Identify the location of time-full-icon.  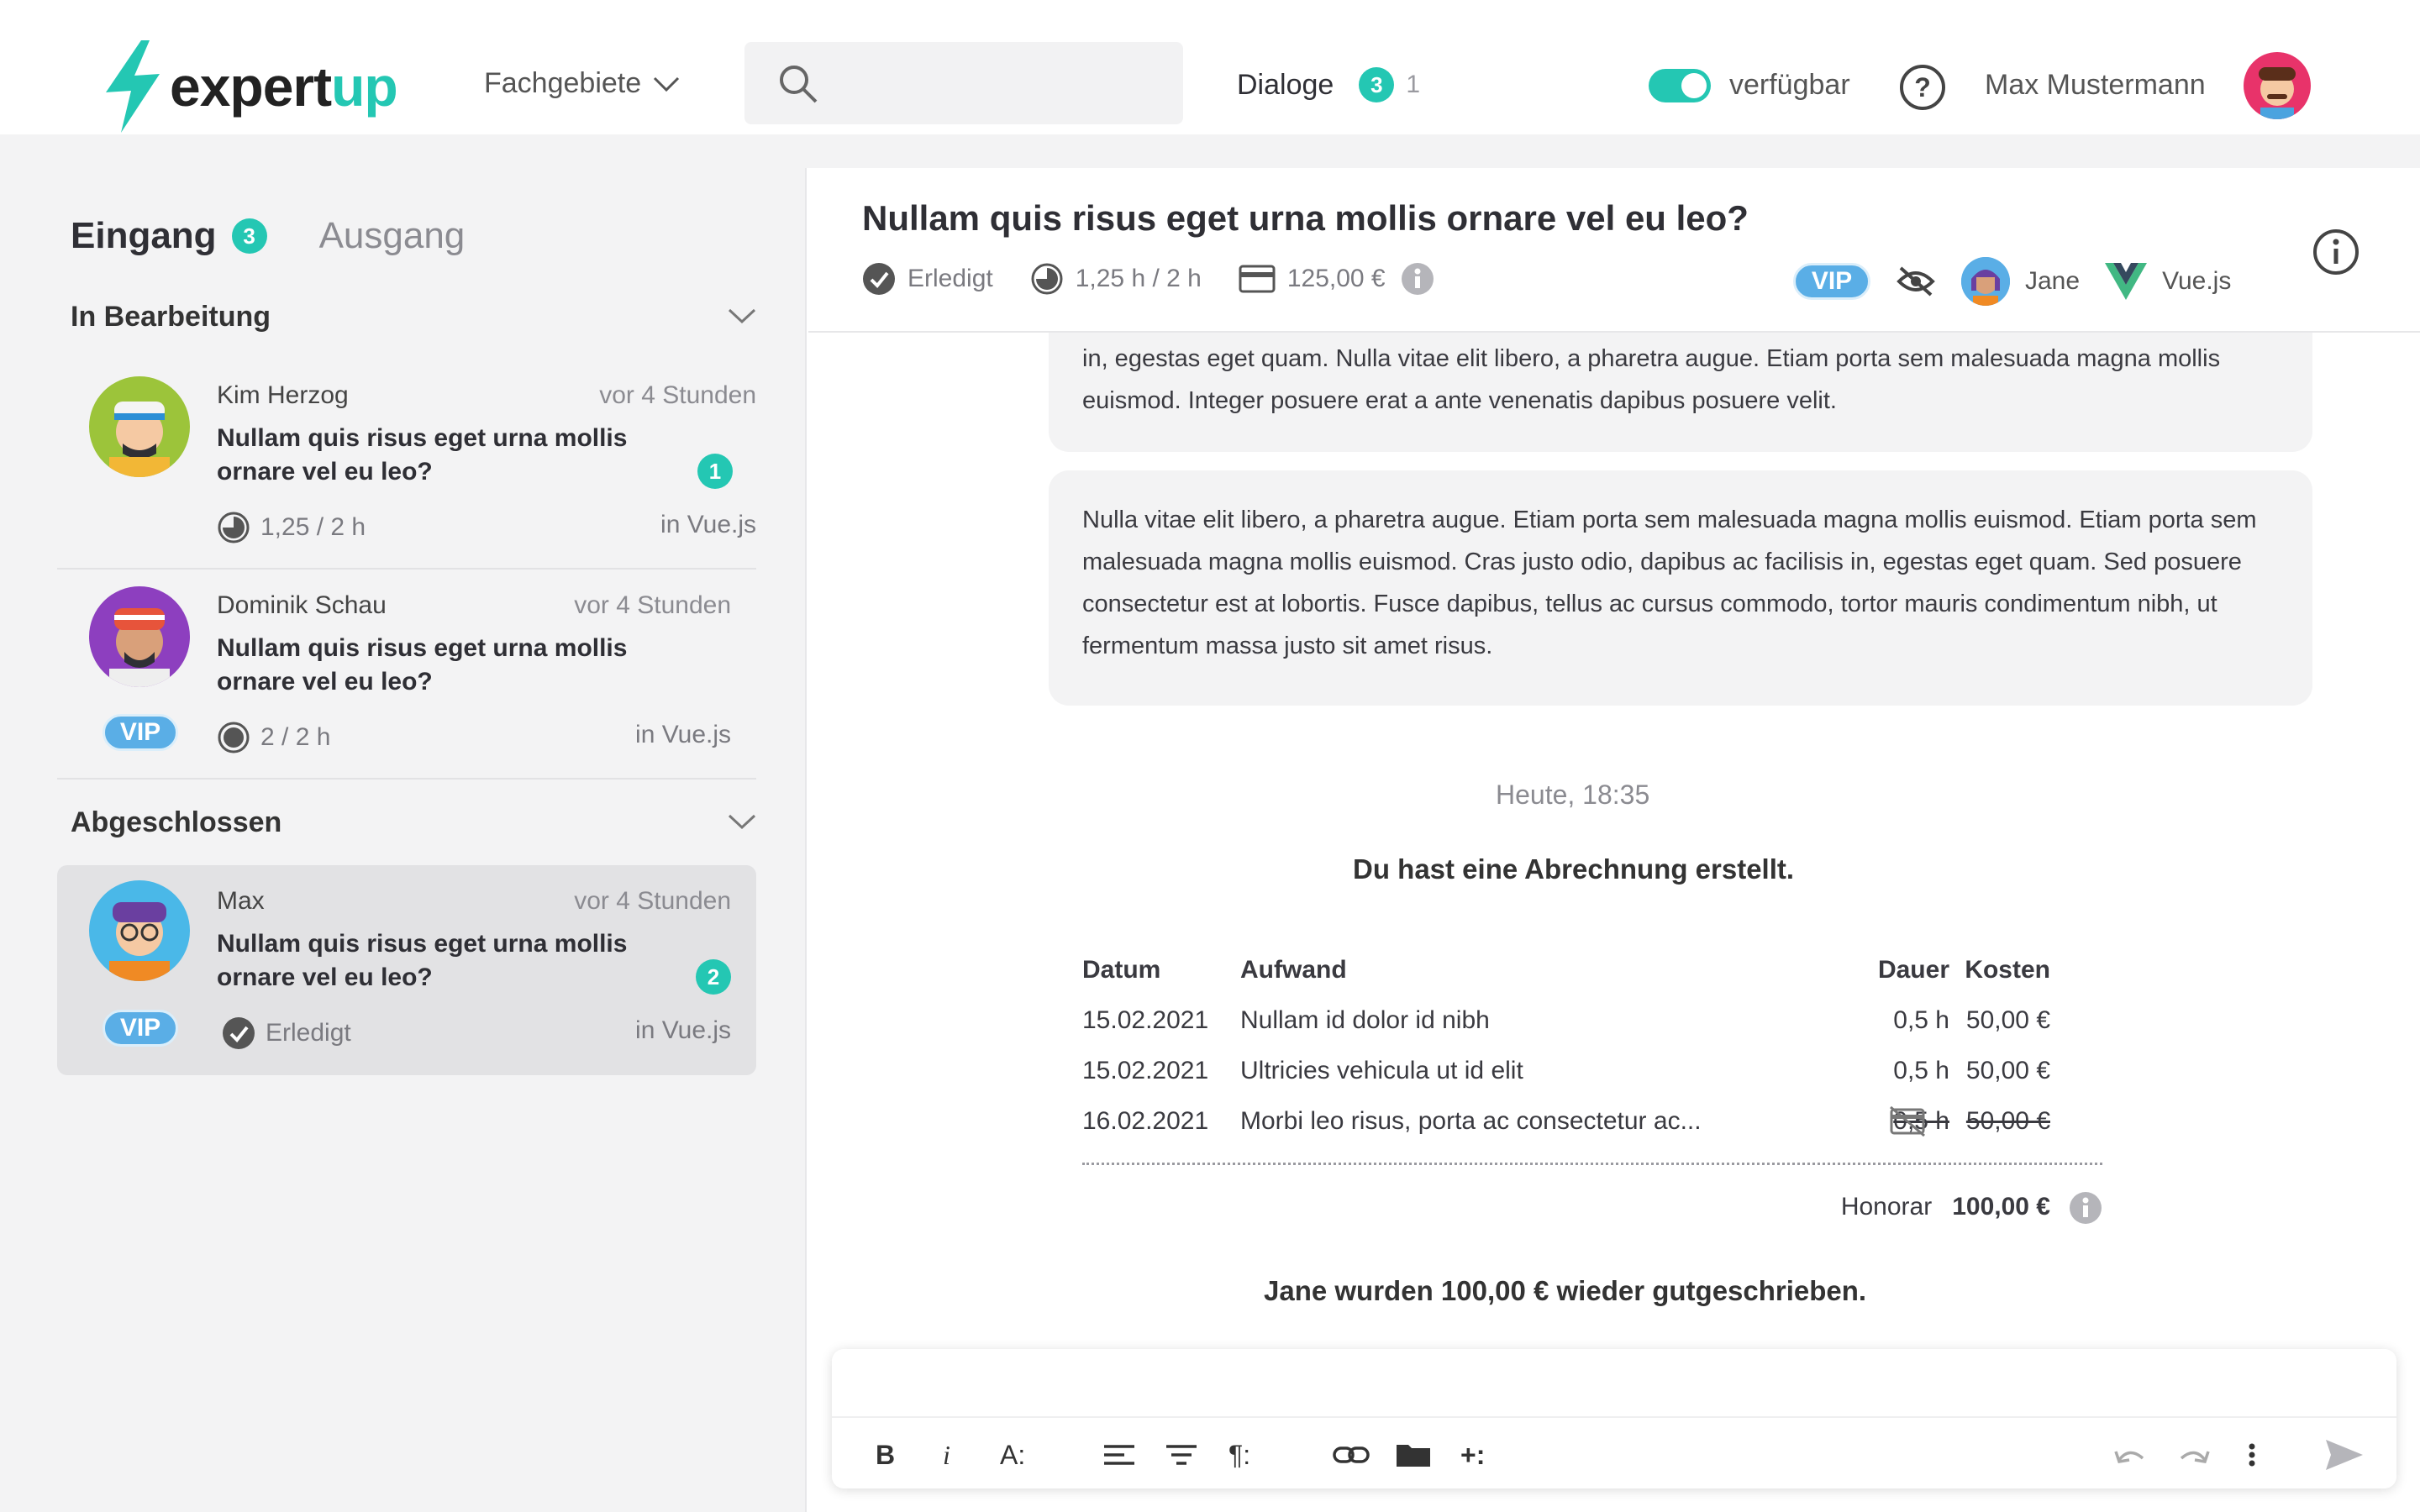
(234, 737).